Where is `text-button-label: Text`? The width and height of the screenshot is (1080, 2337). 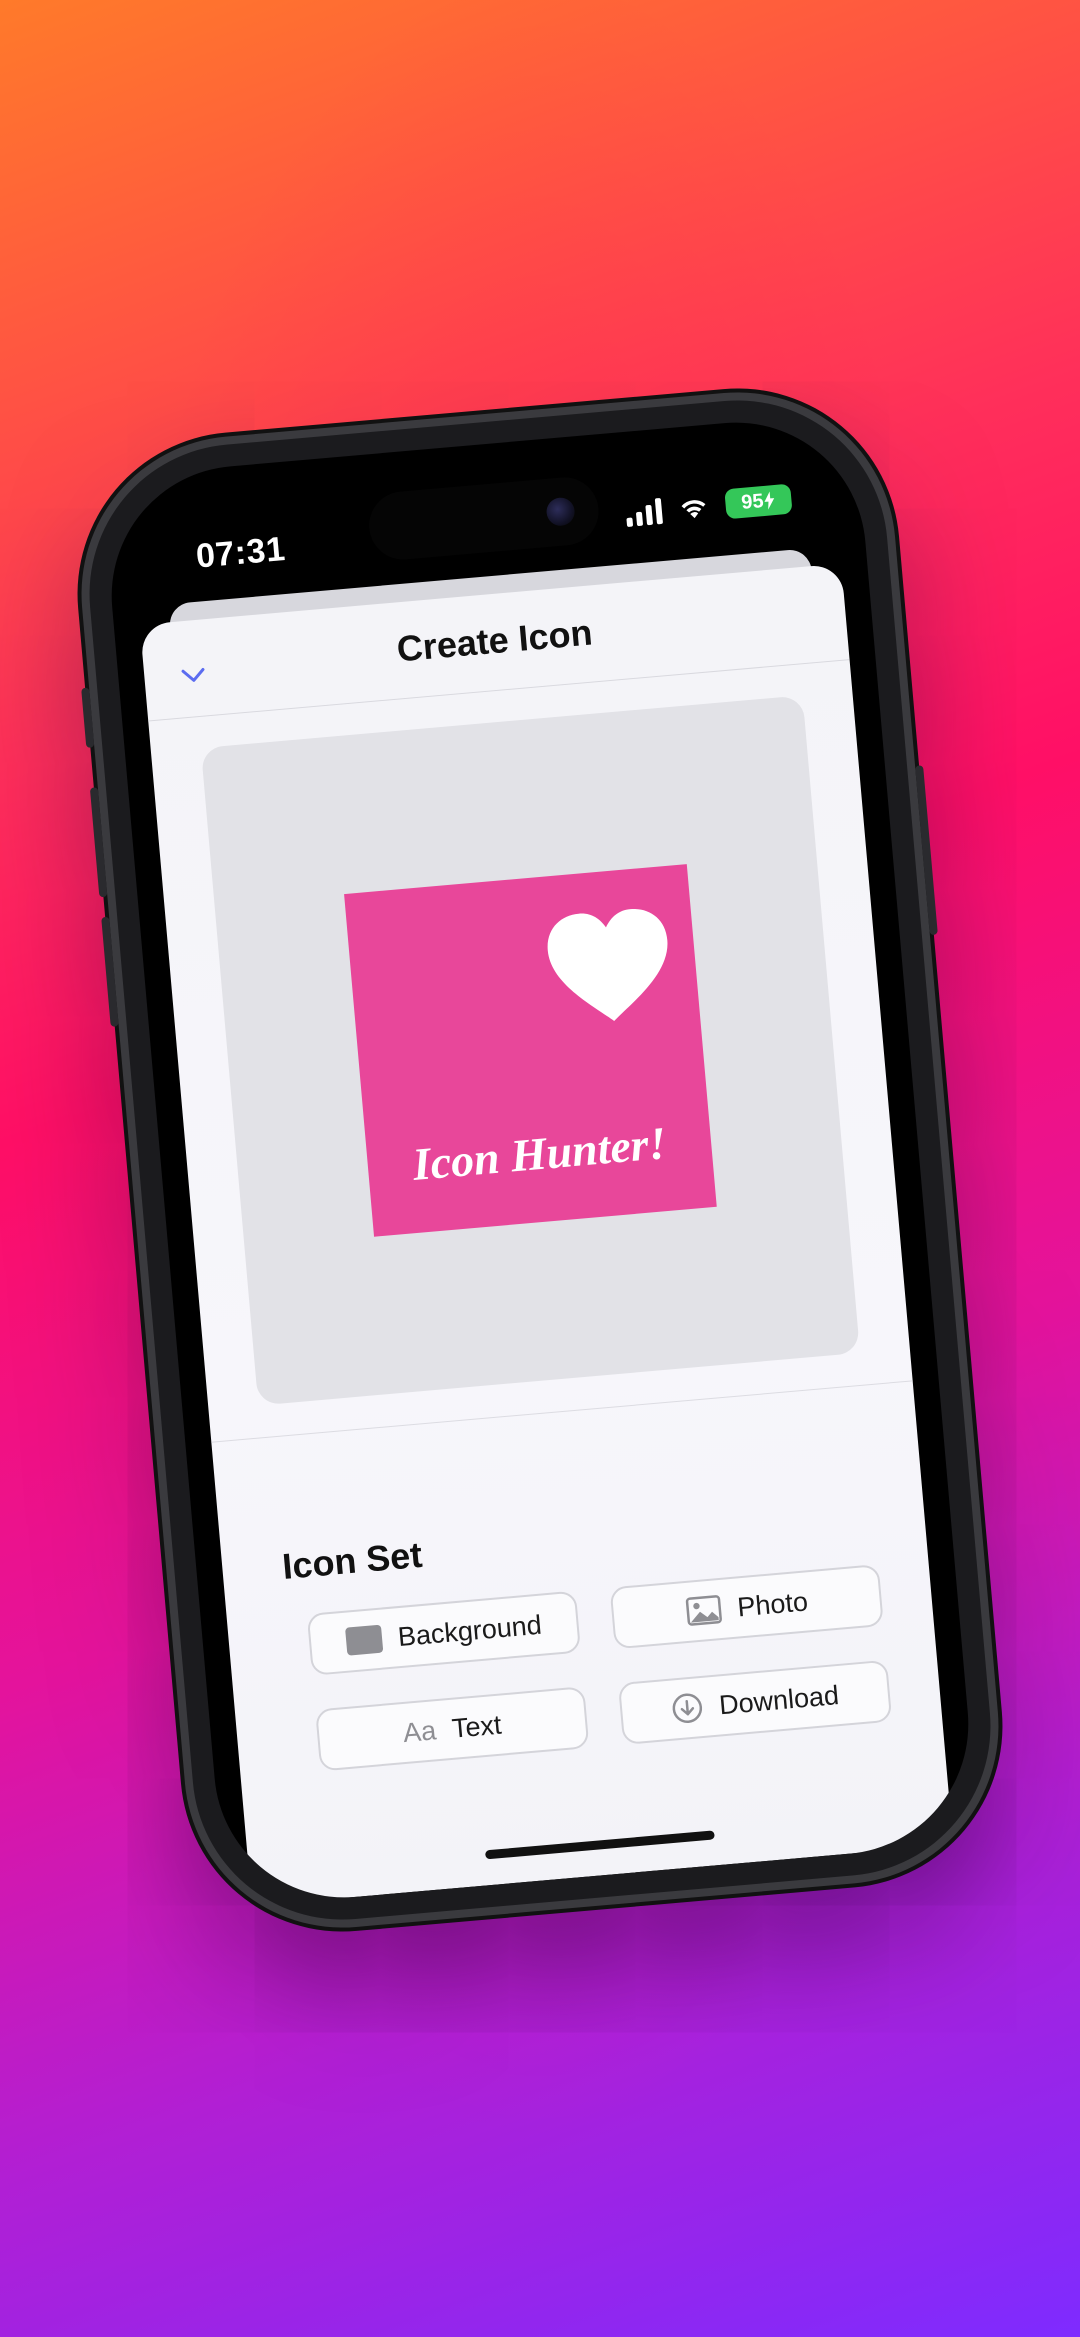 text-button-label: Text is located at coordinates (476, 1726).